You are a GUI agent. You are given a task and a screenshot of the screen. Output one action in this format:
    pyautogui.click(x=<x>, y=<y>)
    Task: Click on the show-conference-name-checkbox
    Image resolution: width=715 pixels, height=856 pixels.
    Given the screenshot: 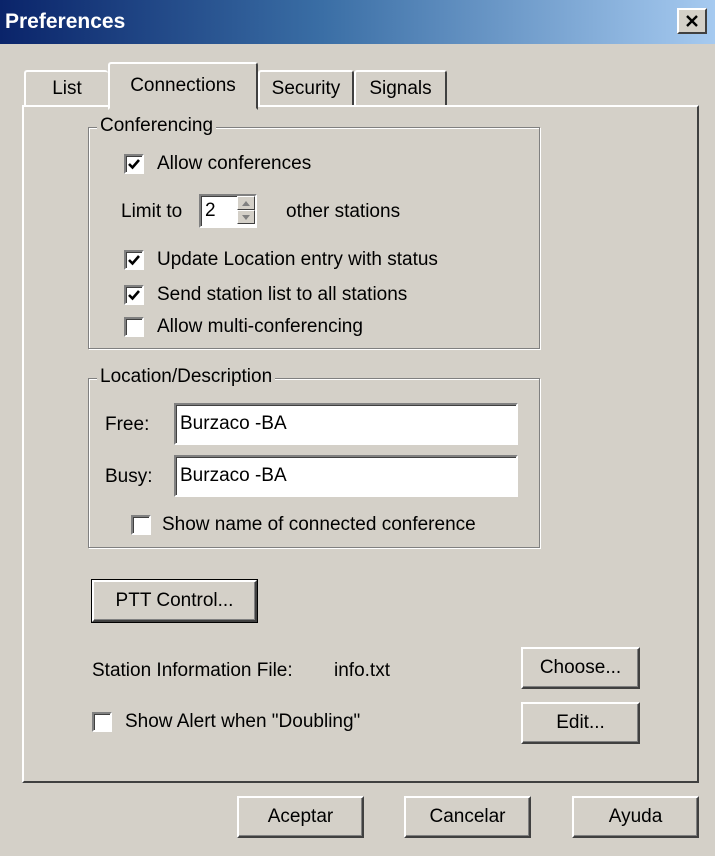 What is the action you would take?
    pyautogui.click(x=141, y=525)
    